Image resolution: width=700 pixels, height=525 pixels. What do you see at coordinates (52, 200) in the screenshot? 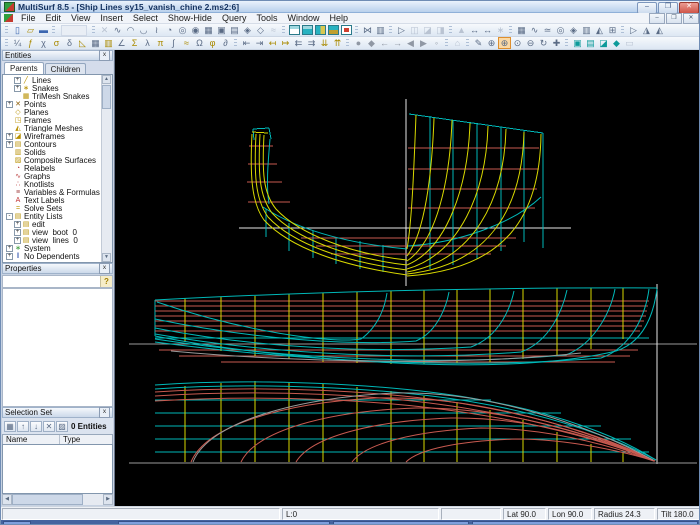
I see `tree-item: A Text Labels` at bounding box center [52, 200].